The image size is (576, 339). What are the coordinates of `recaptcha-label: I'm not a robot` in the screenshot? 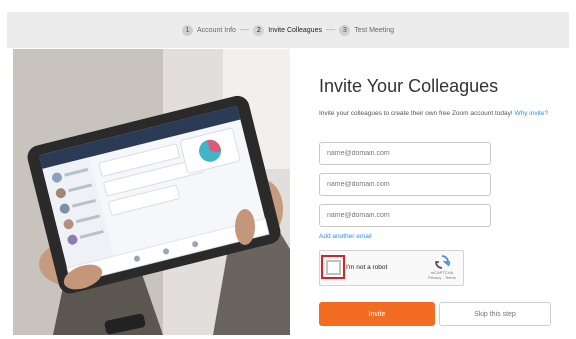 It's located at (367, 267).